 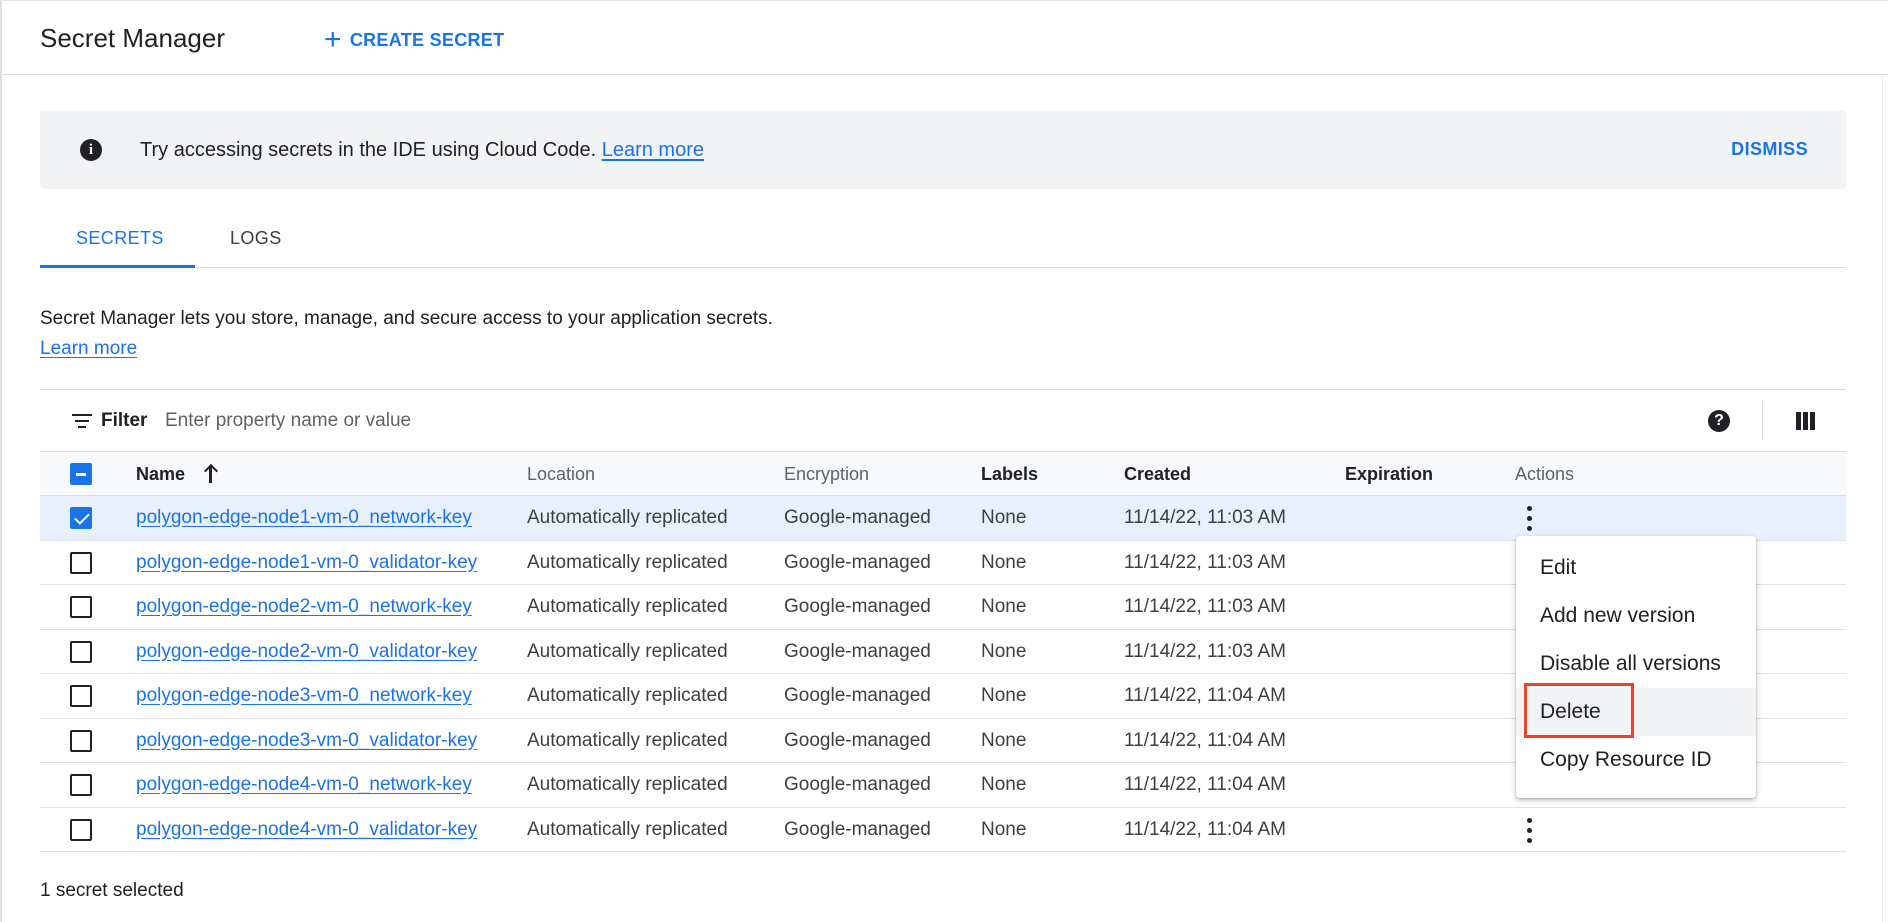 What do you see at coordinates (256, 238) in the screenshot?
I see `tab-logs: LOGS` at bounding box center [256, 238].